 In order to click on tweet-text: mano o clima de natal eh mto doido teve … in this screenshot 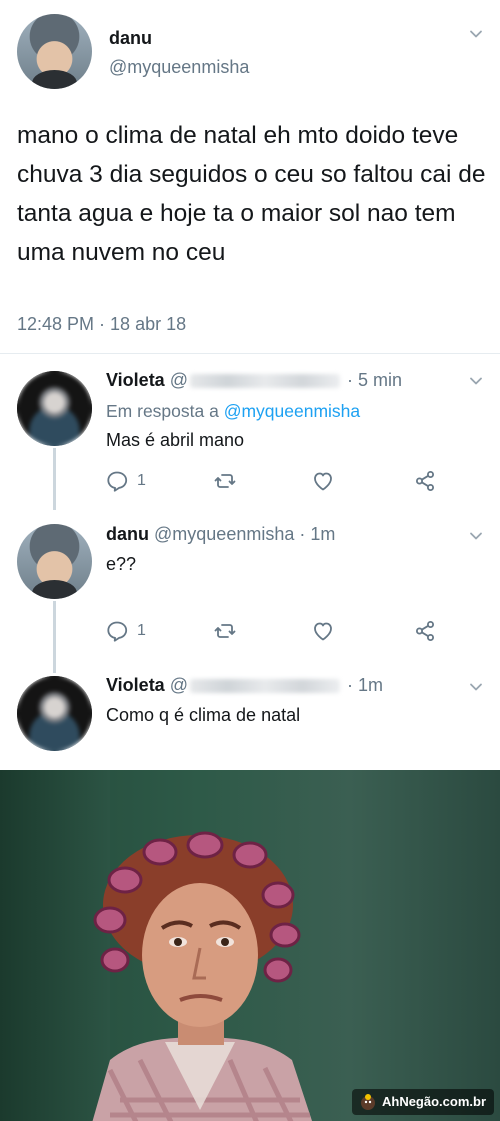, I will do `click(251, 194)`.